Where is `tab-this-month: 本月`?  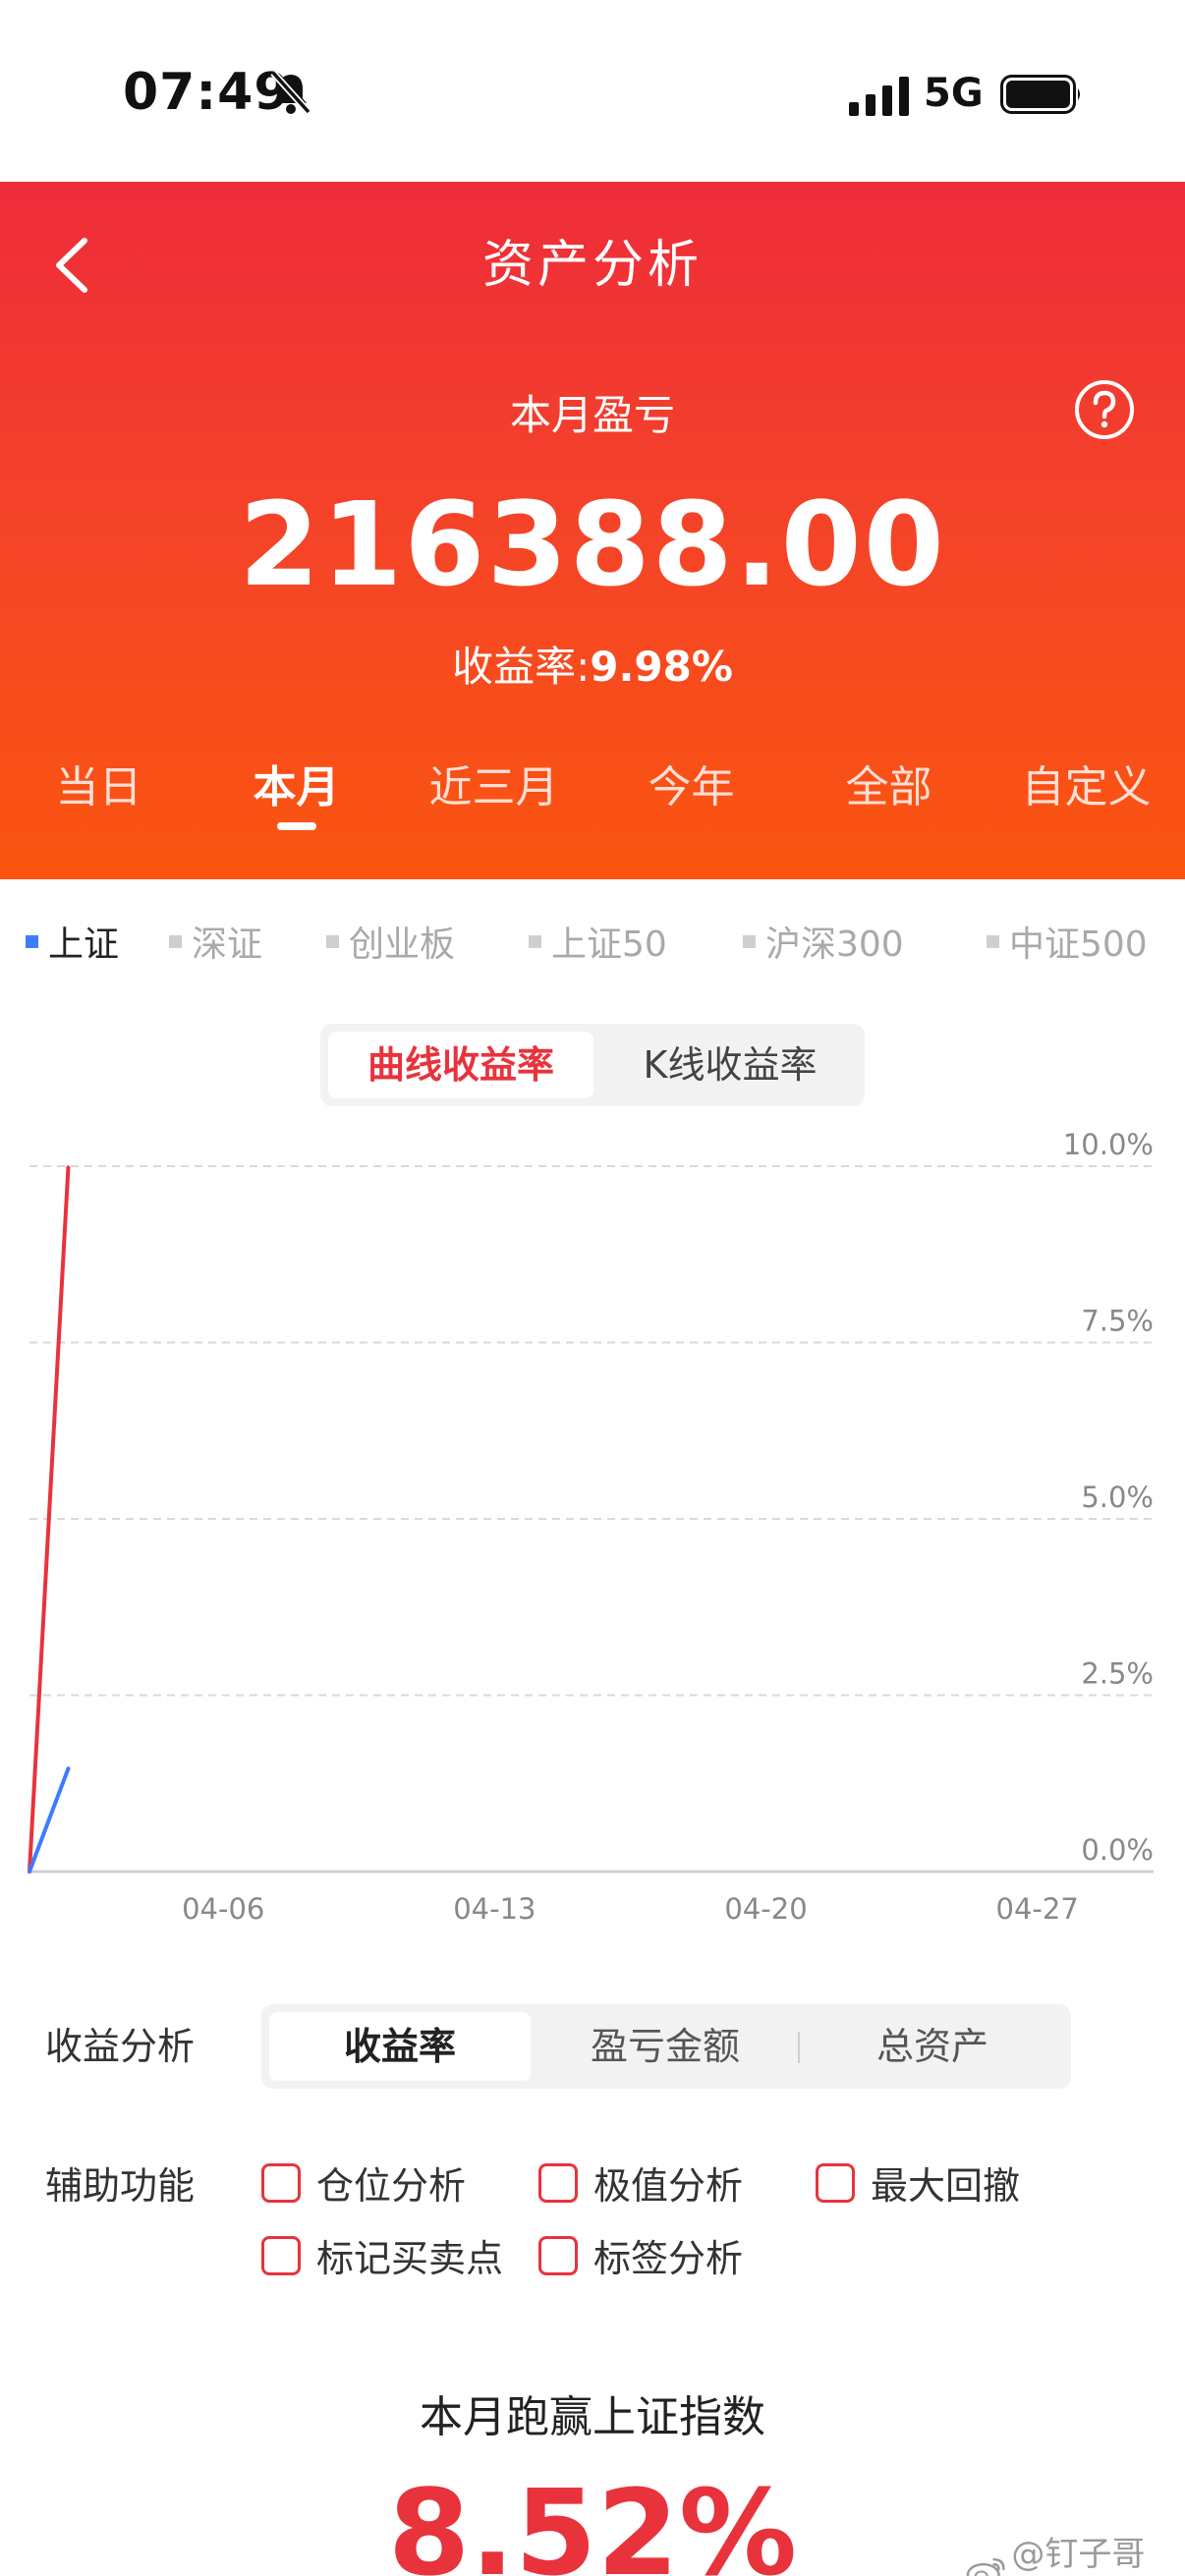
tab-this-month: 本月 is located at coordinates (296, 791).